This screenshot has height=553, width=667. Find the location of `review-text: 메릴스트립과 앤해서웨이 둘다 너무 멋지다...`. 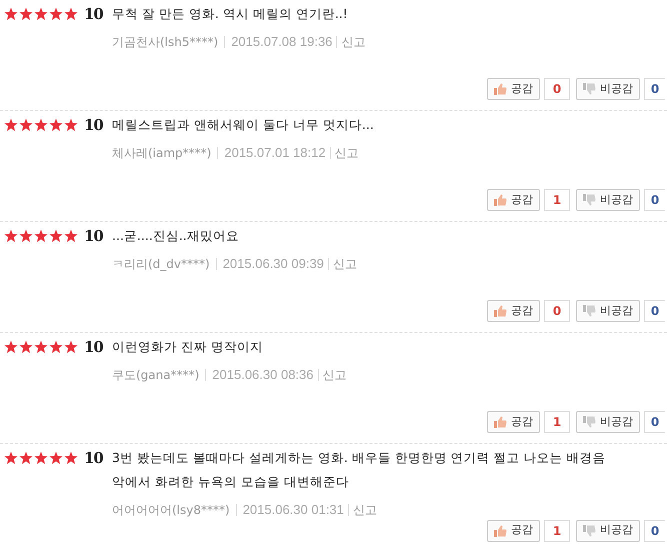

review-text: 메릴스트립과 앤해서웨이 둘다 너무 멋지다... is located at coordinates (243, 125).